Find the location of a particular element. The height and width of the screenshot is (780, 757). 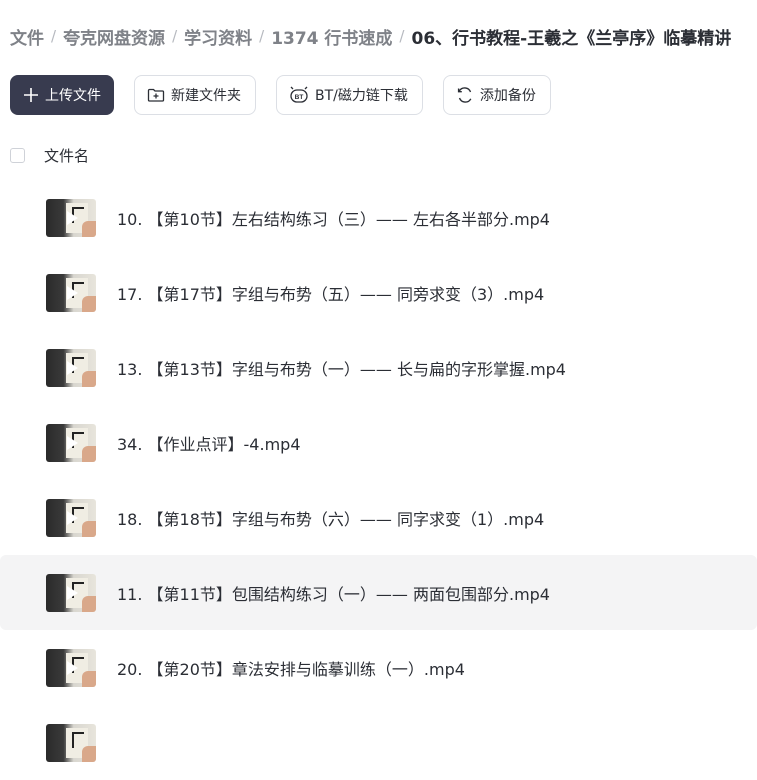

file-name: 34. 【作业点评】-4.mp4 is located at coordinates (209, 443).